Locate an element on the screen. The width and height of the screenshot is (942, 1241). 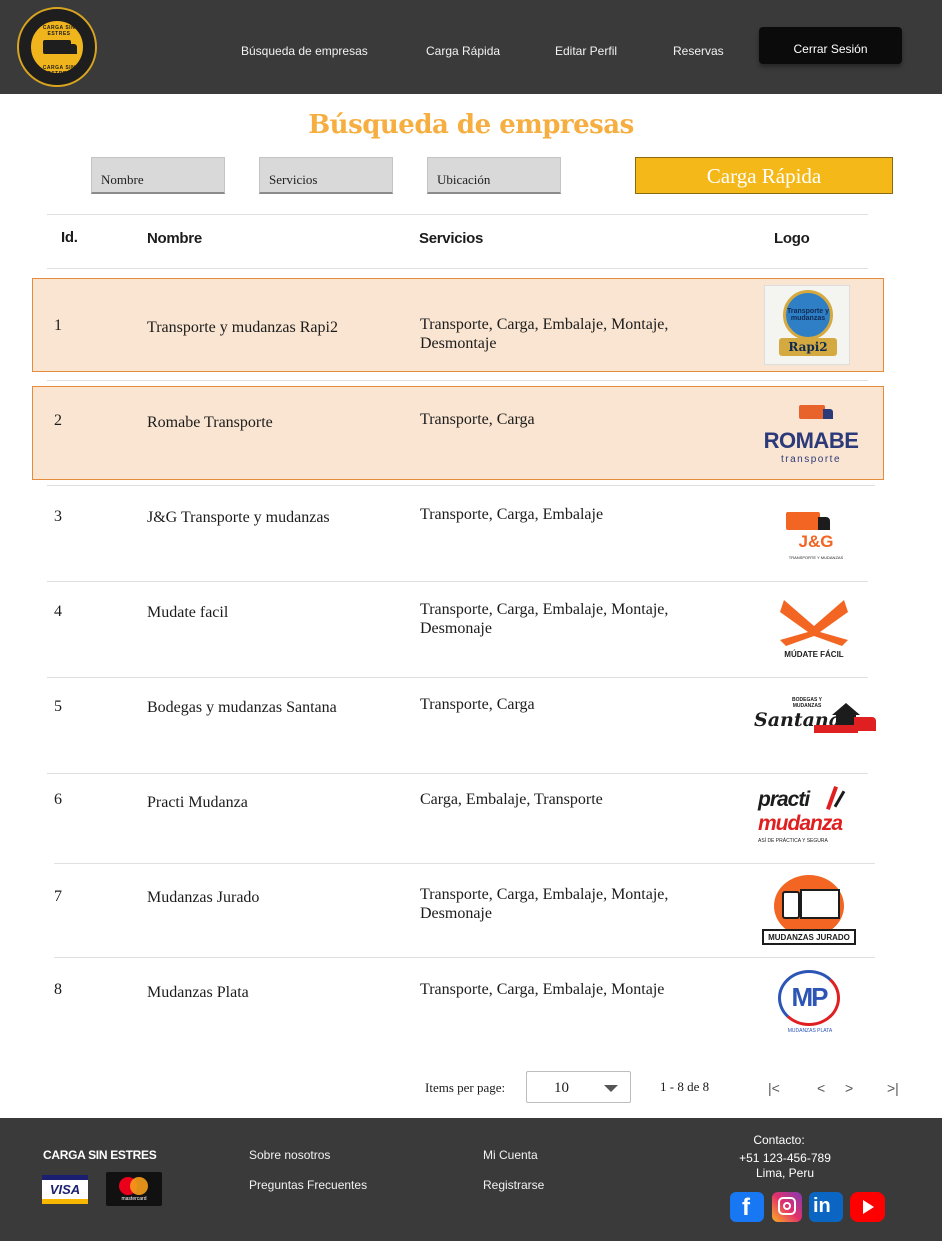
company-logo-practi-mudanza: practi mudanza ASÍ DE PRÁCTICA Y SEGURA is located at coordinates (805, 816).